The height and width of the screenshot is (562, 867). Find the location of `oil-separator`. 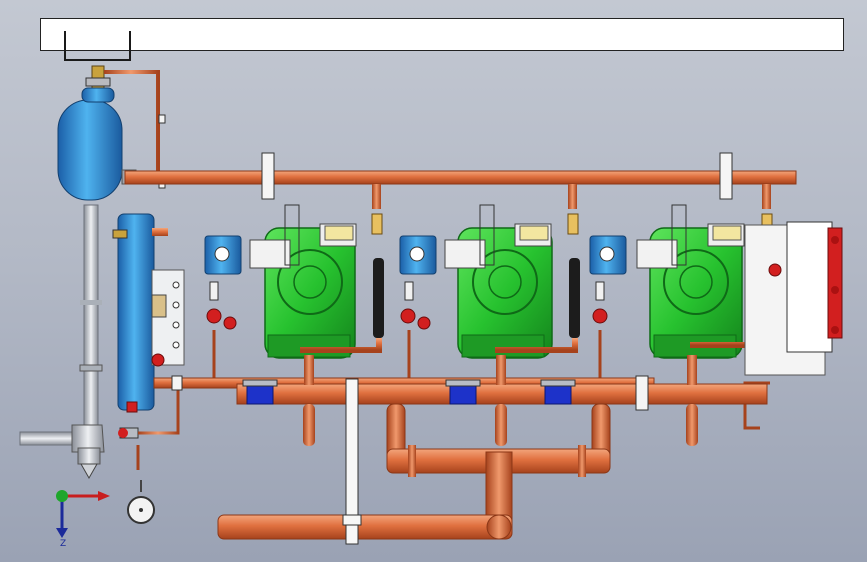

oil-separator is located at coordinates (148, 368).